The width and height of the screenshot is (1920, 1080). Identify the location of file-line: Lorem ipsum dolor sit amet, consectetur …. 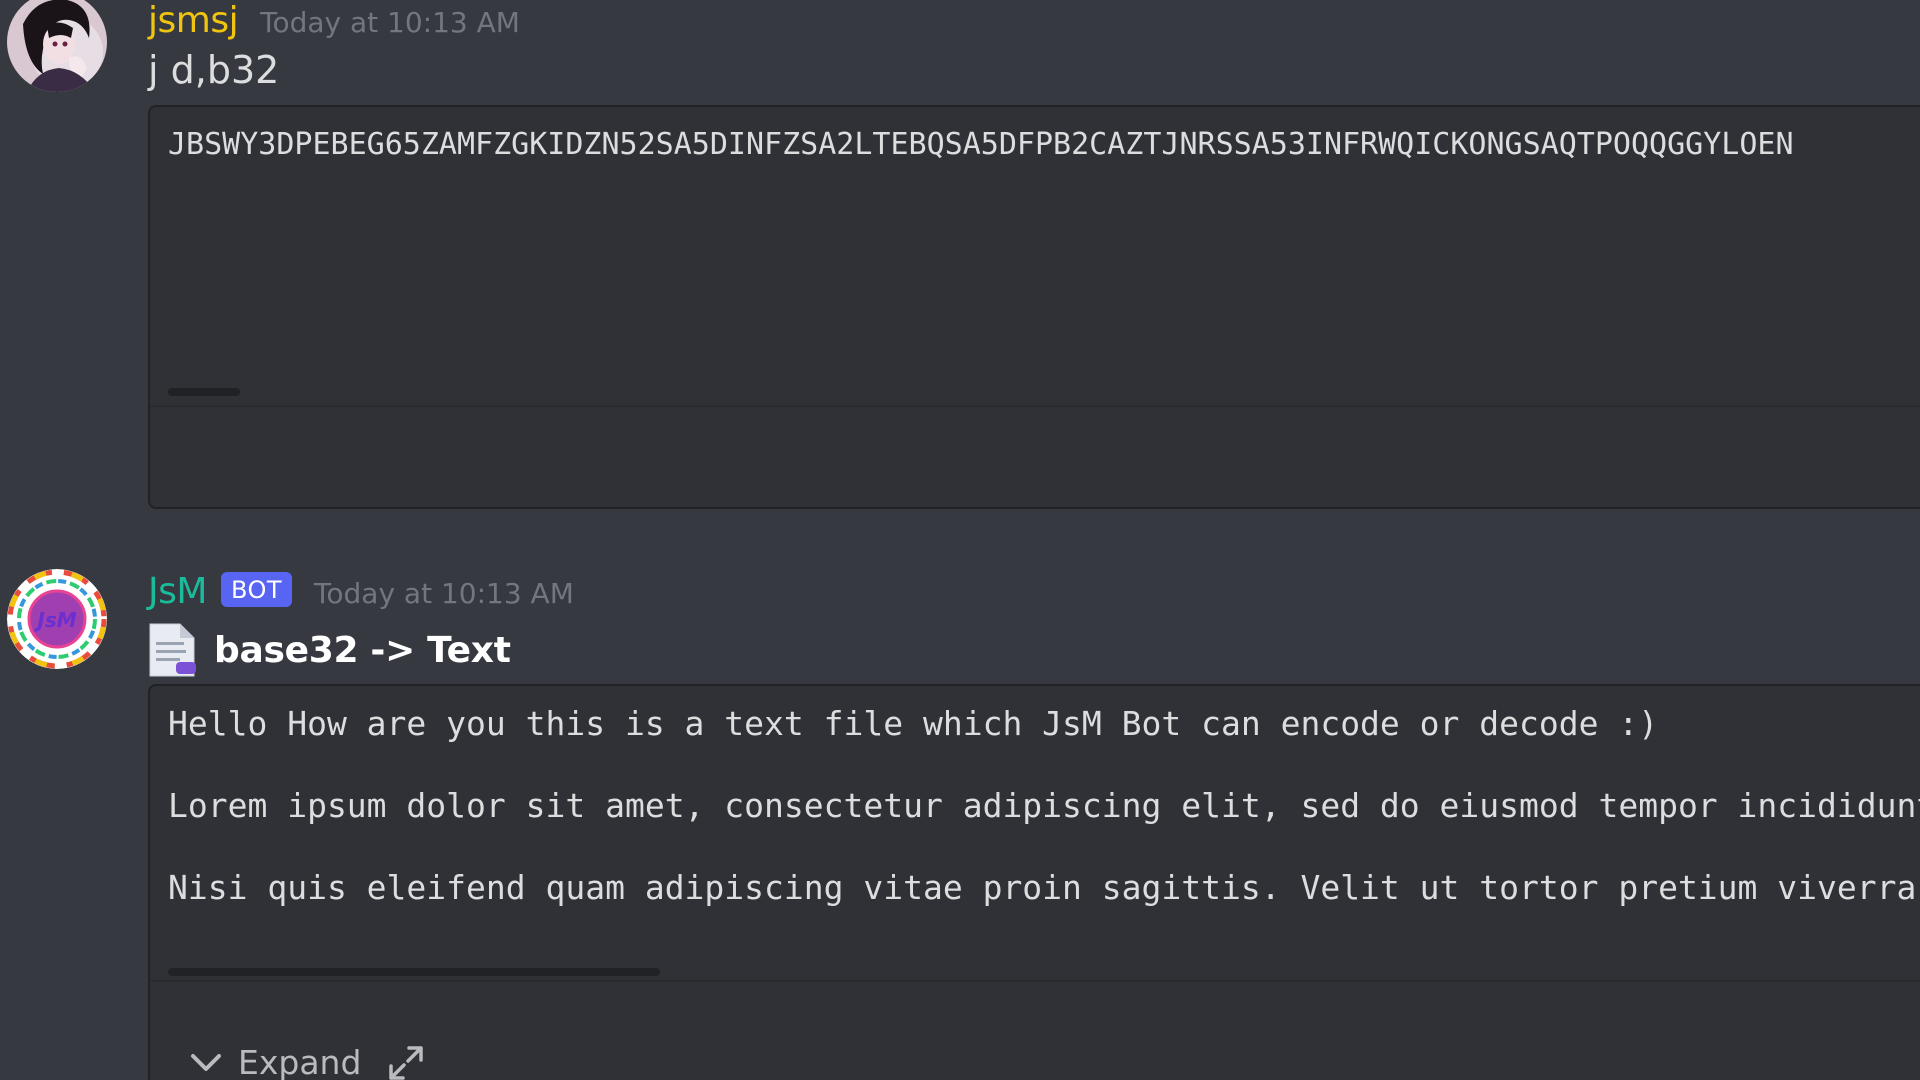
(1044, 805).